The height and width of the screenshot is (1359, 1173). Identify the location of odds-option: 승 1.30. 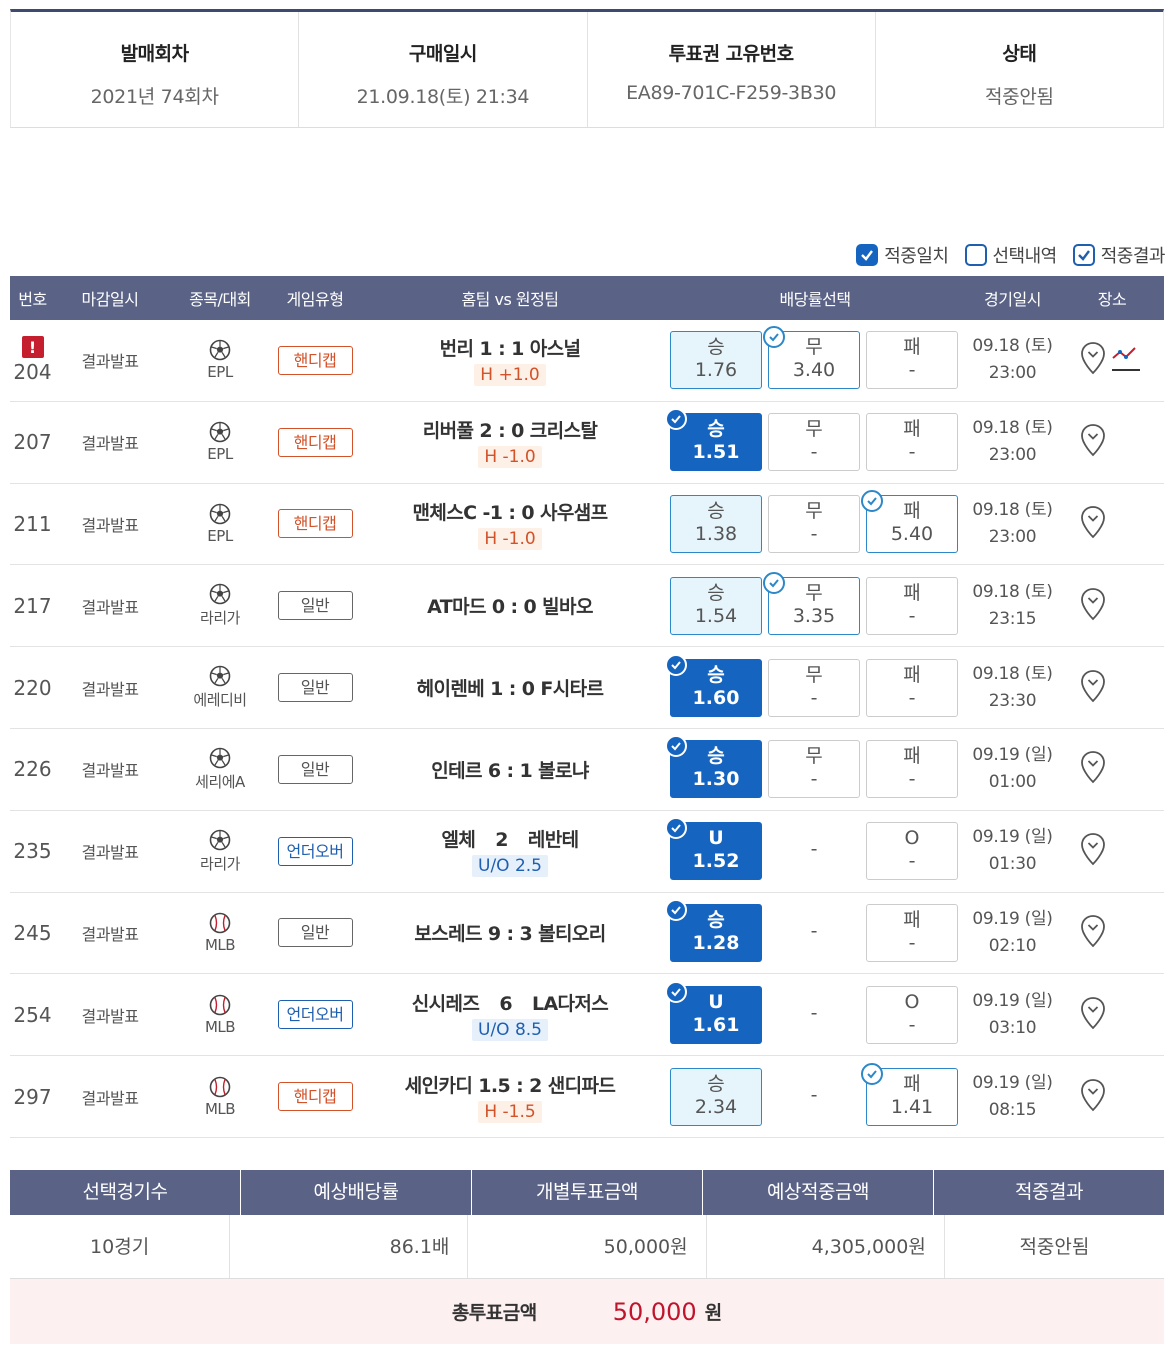
(713, 767).